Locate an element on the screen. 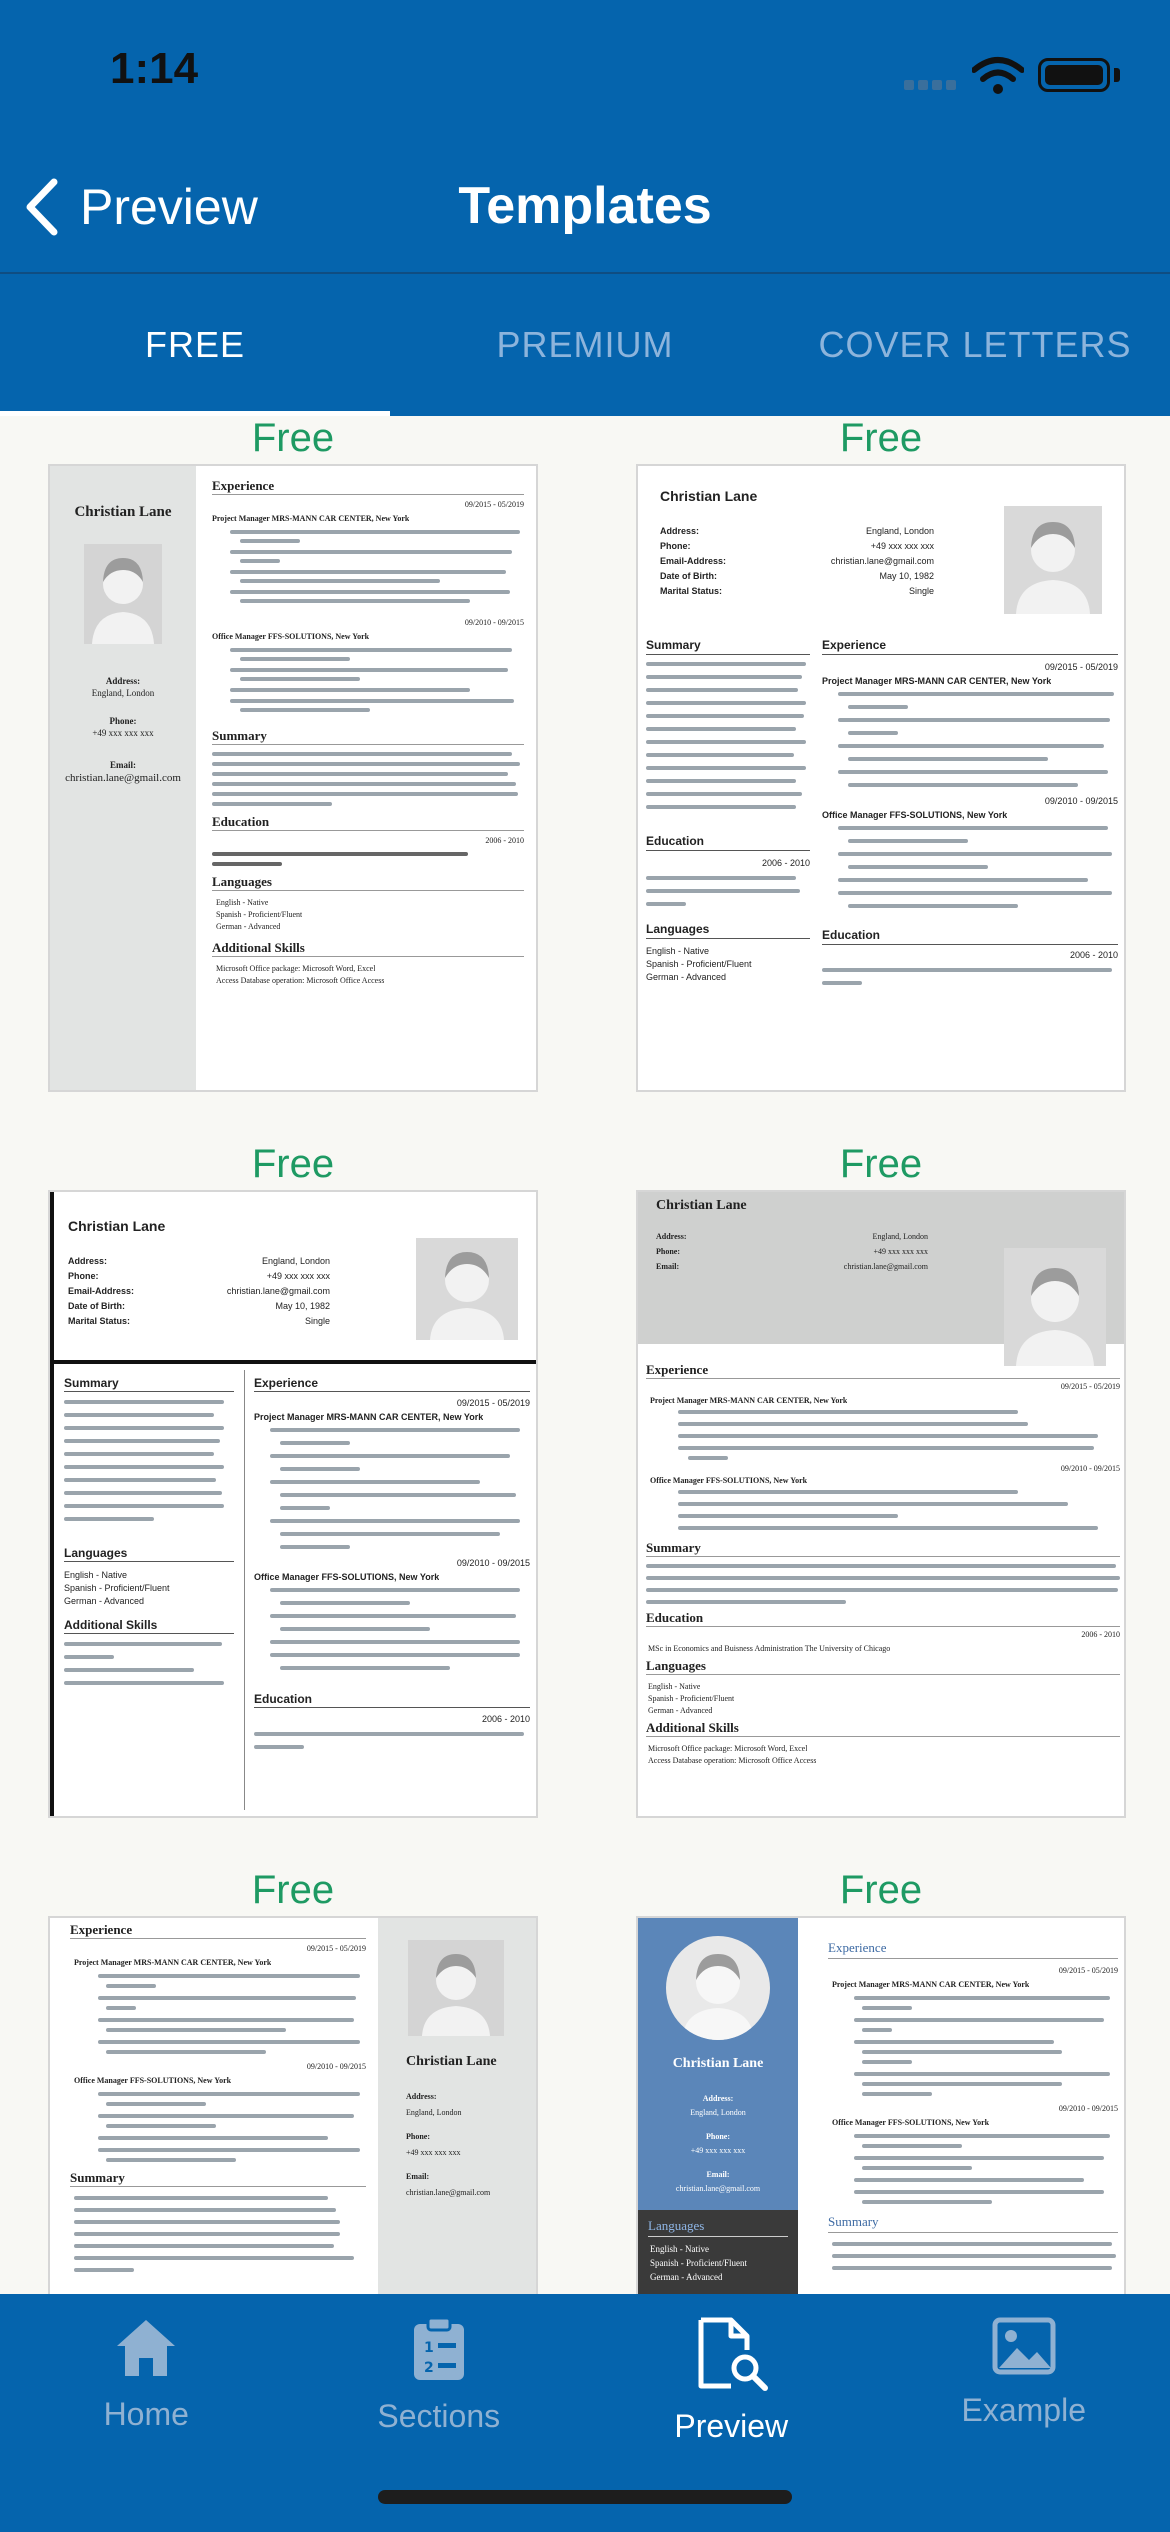 Image resolution: width=1170 pixels, height=2532 pixels. svg-text: 1 is located at coordinates (429, 2348).